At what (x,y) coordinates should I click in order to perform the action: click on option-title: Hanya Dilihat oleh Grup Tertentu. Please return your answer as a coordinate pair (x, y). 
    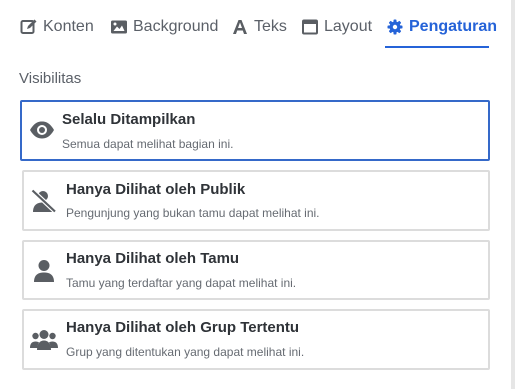
    Looking at the image, I should click on (183, 327).